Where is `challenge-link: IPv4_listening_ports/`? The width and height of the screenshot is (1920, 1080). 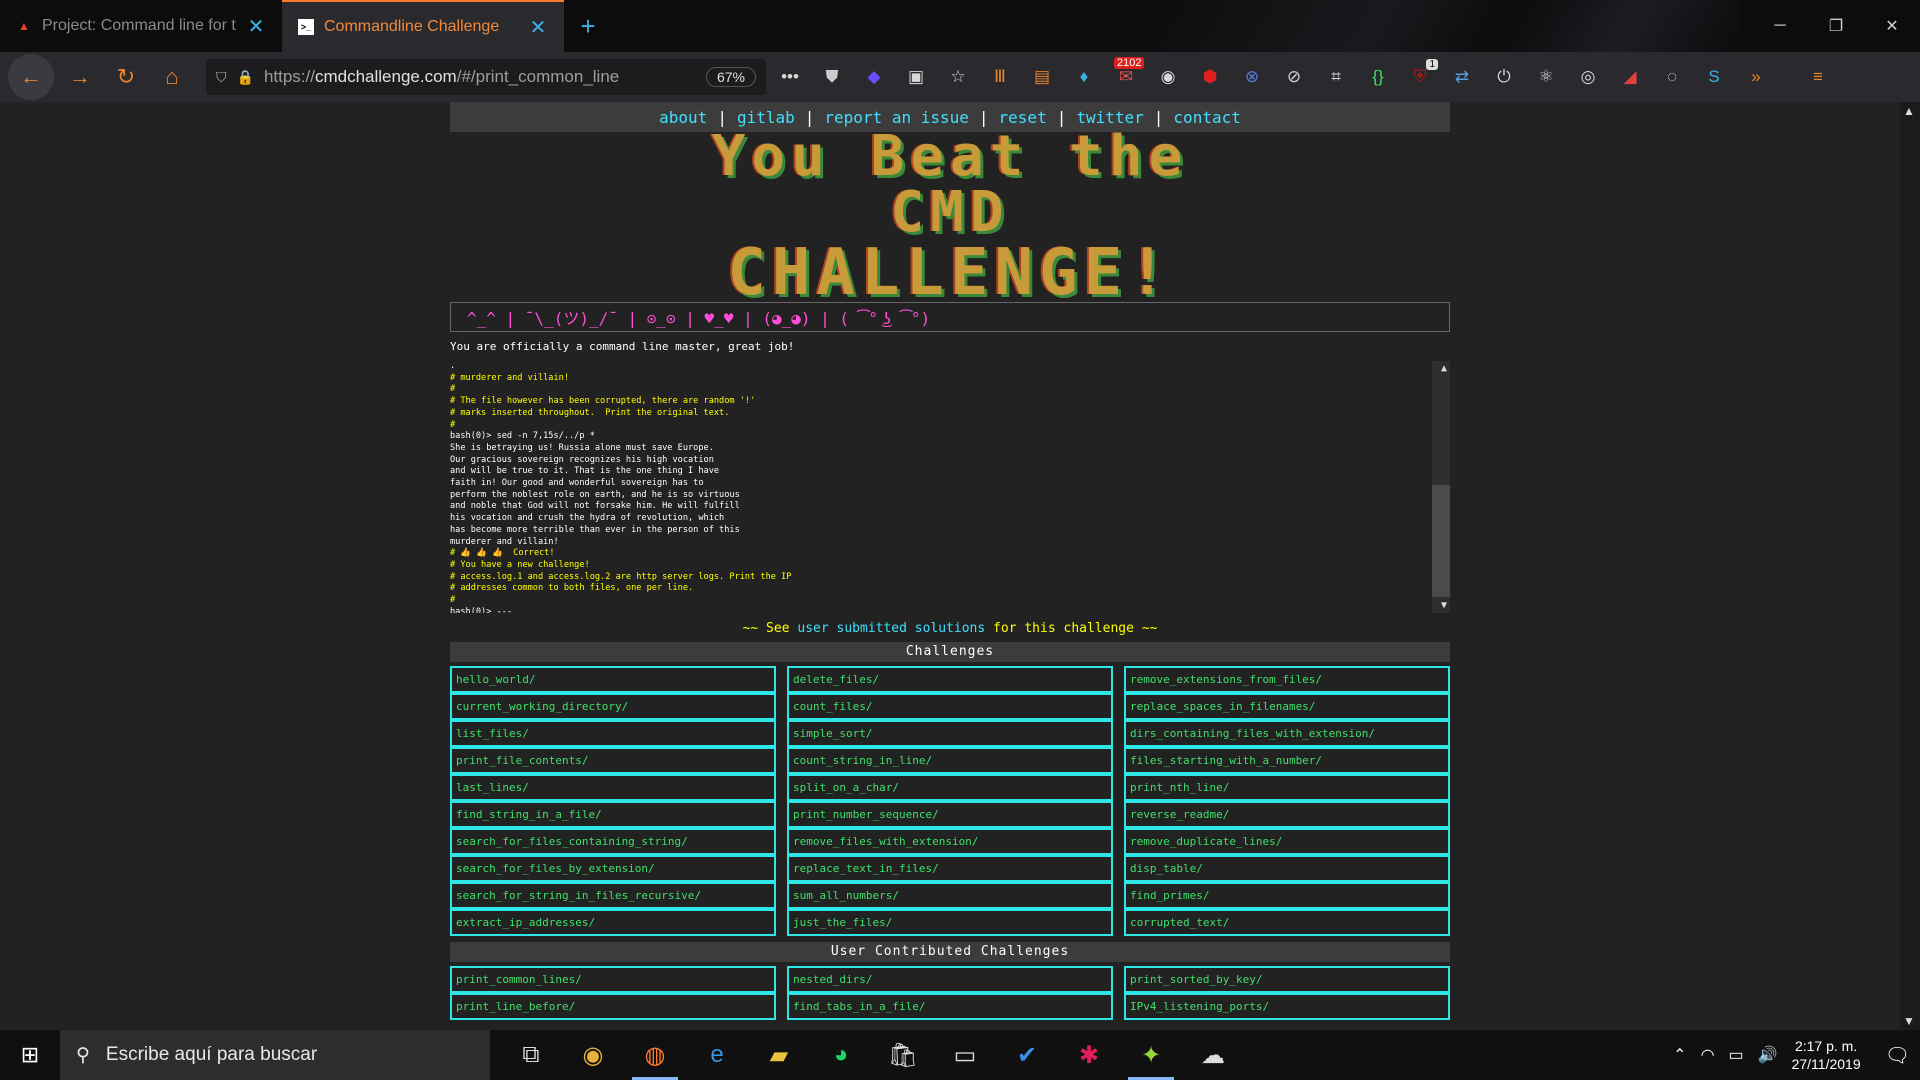 challenge-link: IPv4_listening_ports/ is located at coordinates (1287, 1006).